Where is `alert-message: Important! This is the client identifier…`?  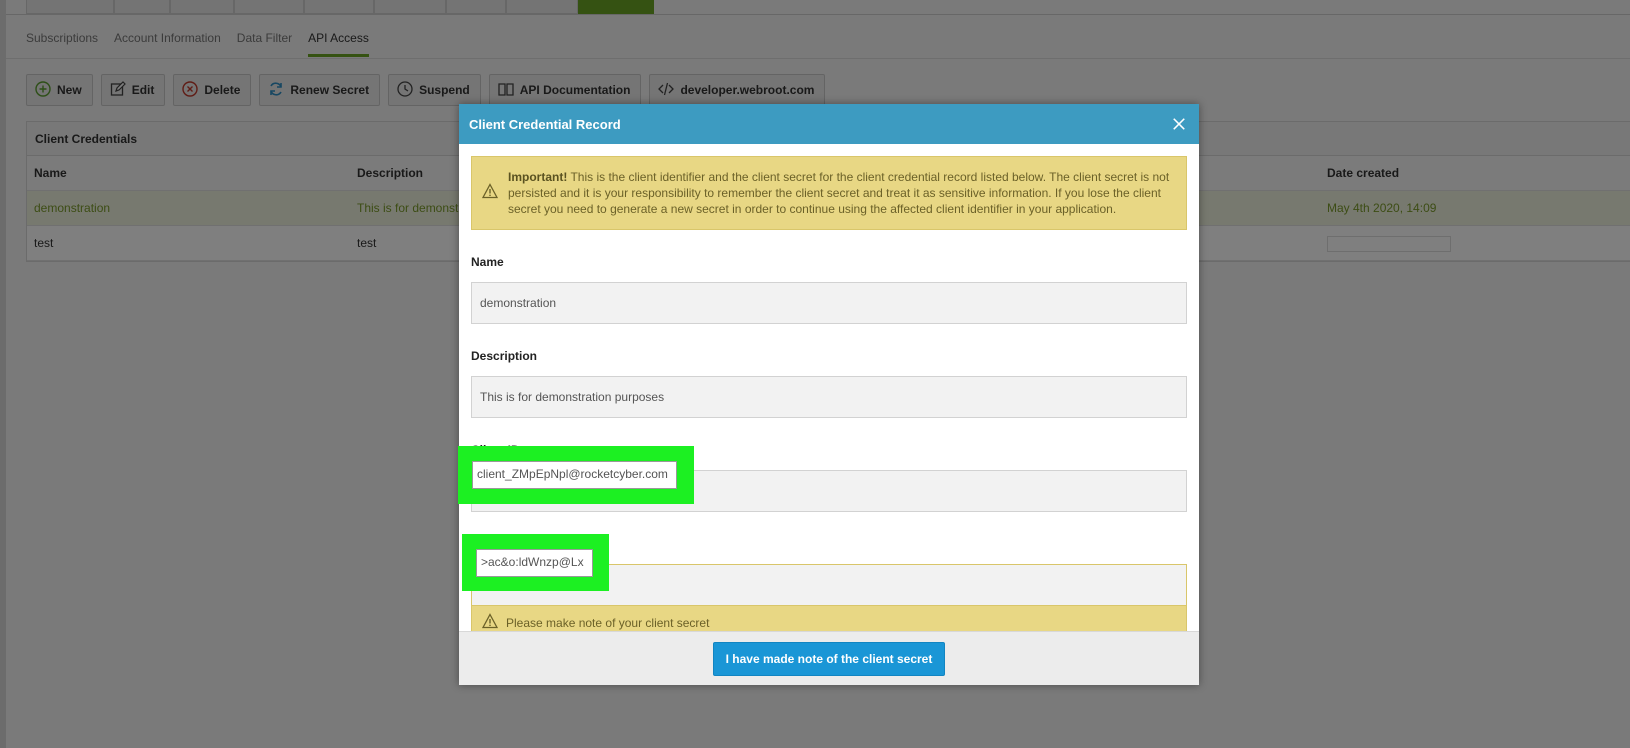 alert-message: Important! This is the client identifier… is located at coordinates (842, 193).